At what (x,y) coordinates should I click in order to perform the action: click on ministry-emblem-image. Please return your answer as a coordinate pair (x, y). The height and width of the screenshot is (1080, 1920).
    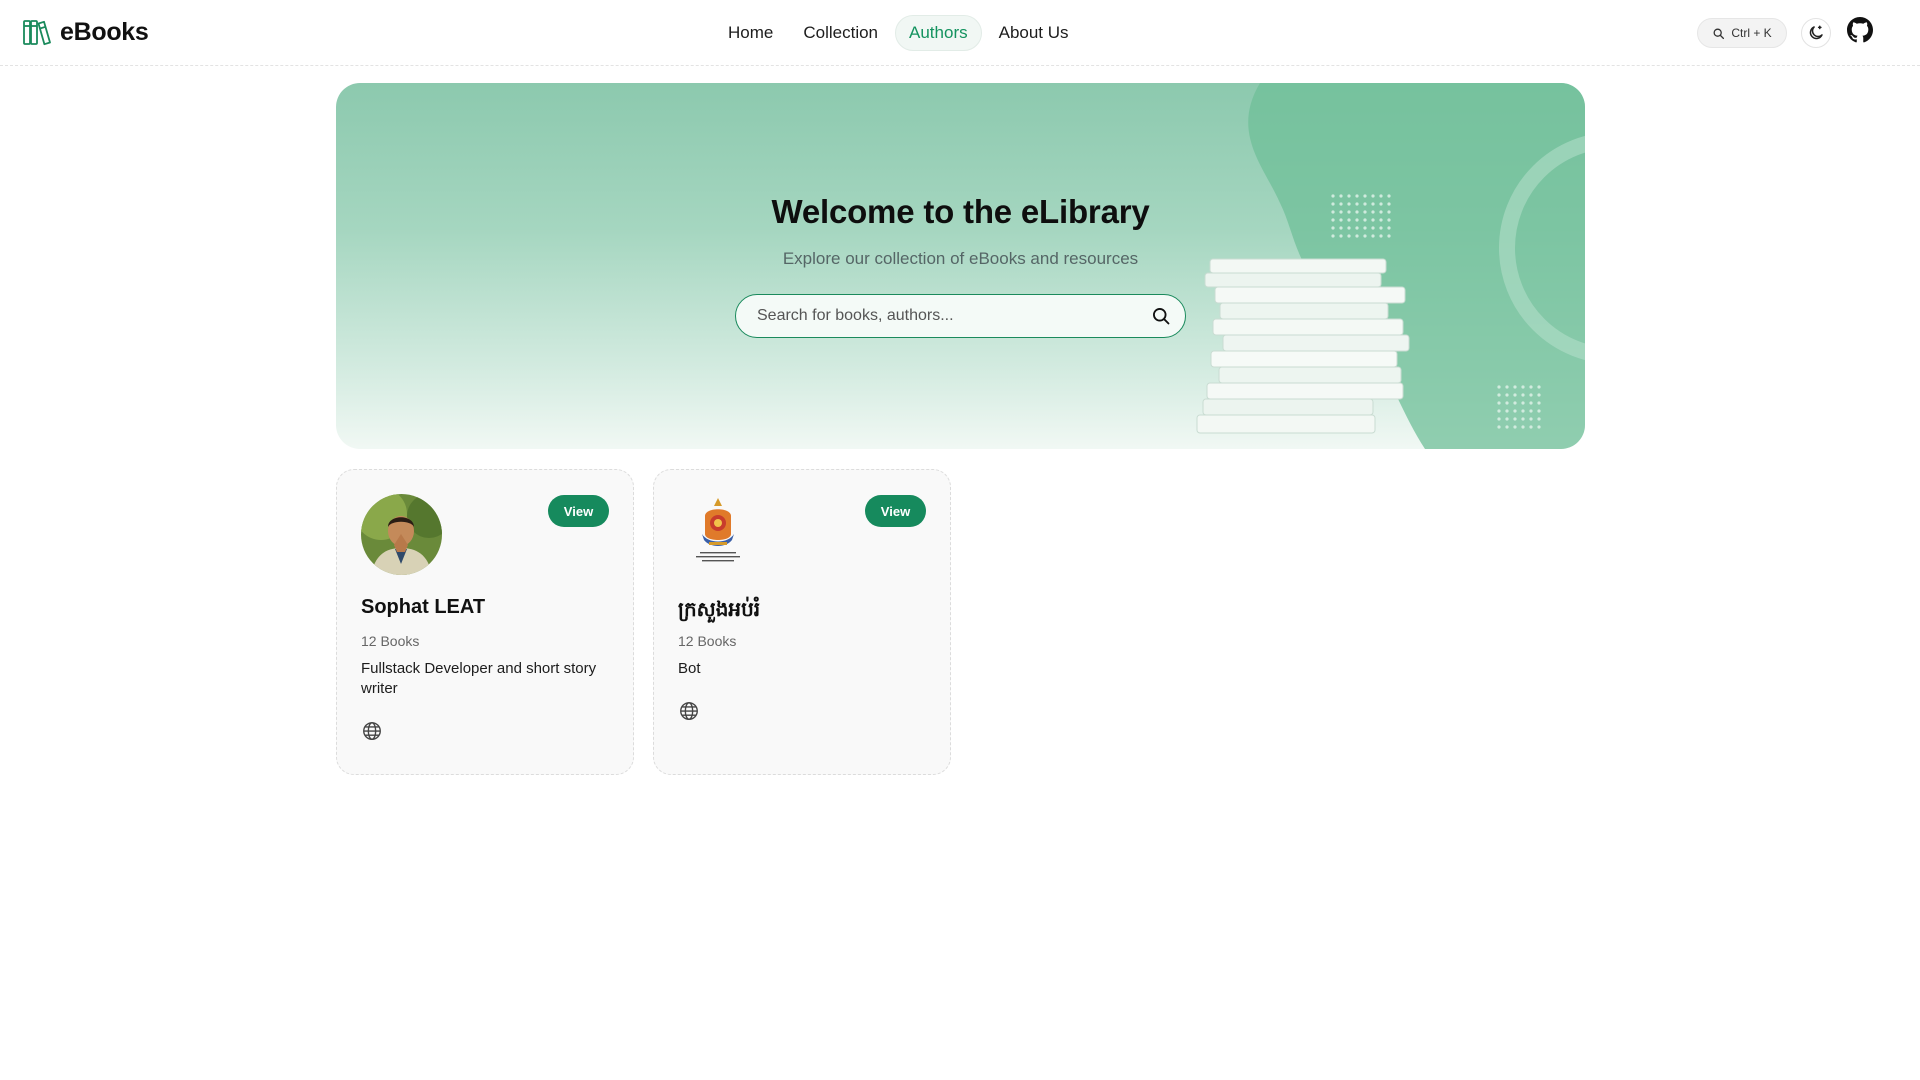
    Looking at the image, I should click on (718, 534).